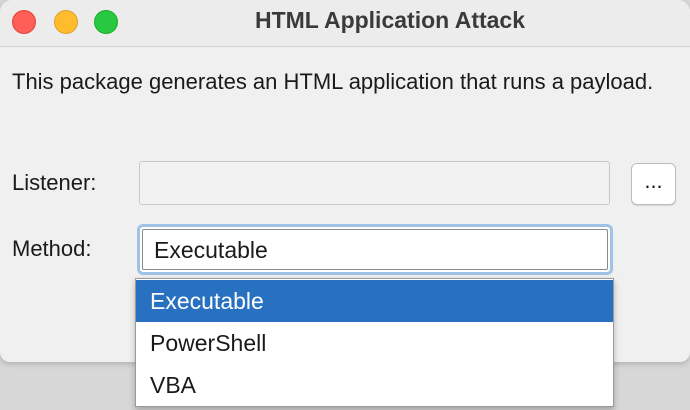 The height and width of the screenshot is (410, 690). I want to click on window-title: HTML Application Attack, so click(390, 20).